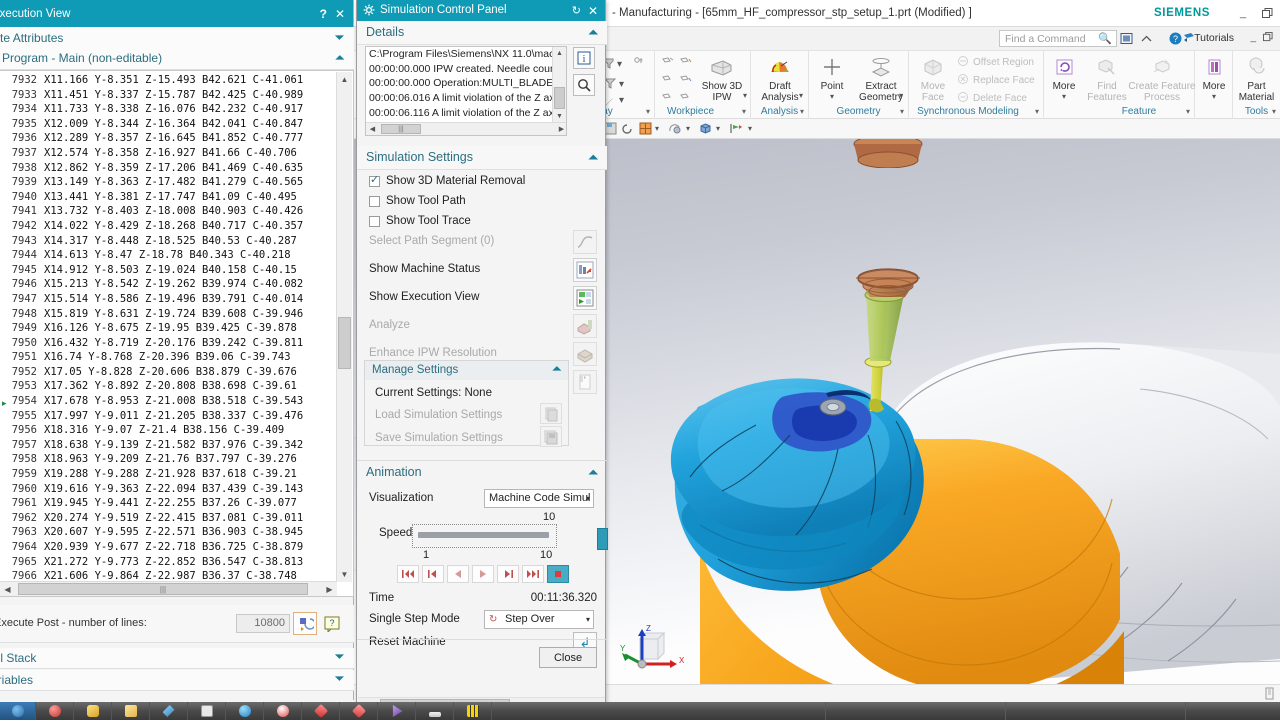  What do you see at coordinates (447, 180) in the screenshot?
I see `checkbox-show-3d-material-removal: Show 3D Material Removal` at bounding box center [447, 180].